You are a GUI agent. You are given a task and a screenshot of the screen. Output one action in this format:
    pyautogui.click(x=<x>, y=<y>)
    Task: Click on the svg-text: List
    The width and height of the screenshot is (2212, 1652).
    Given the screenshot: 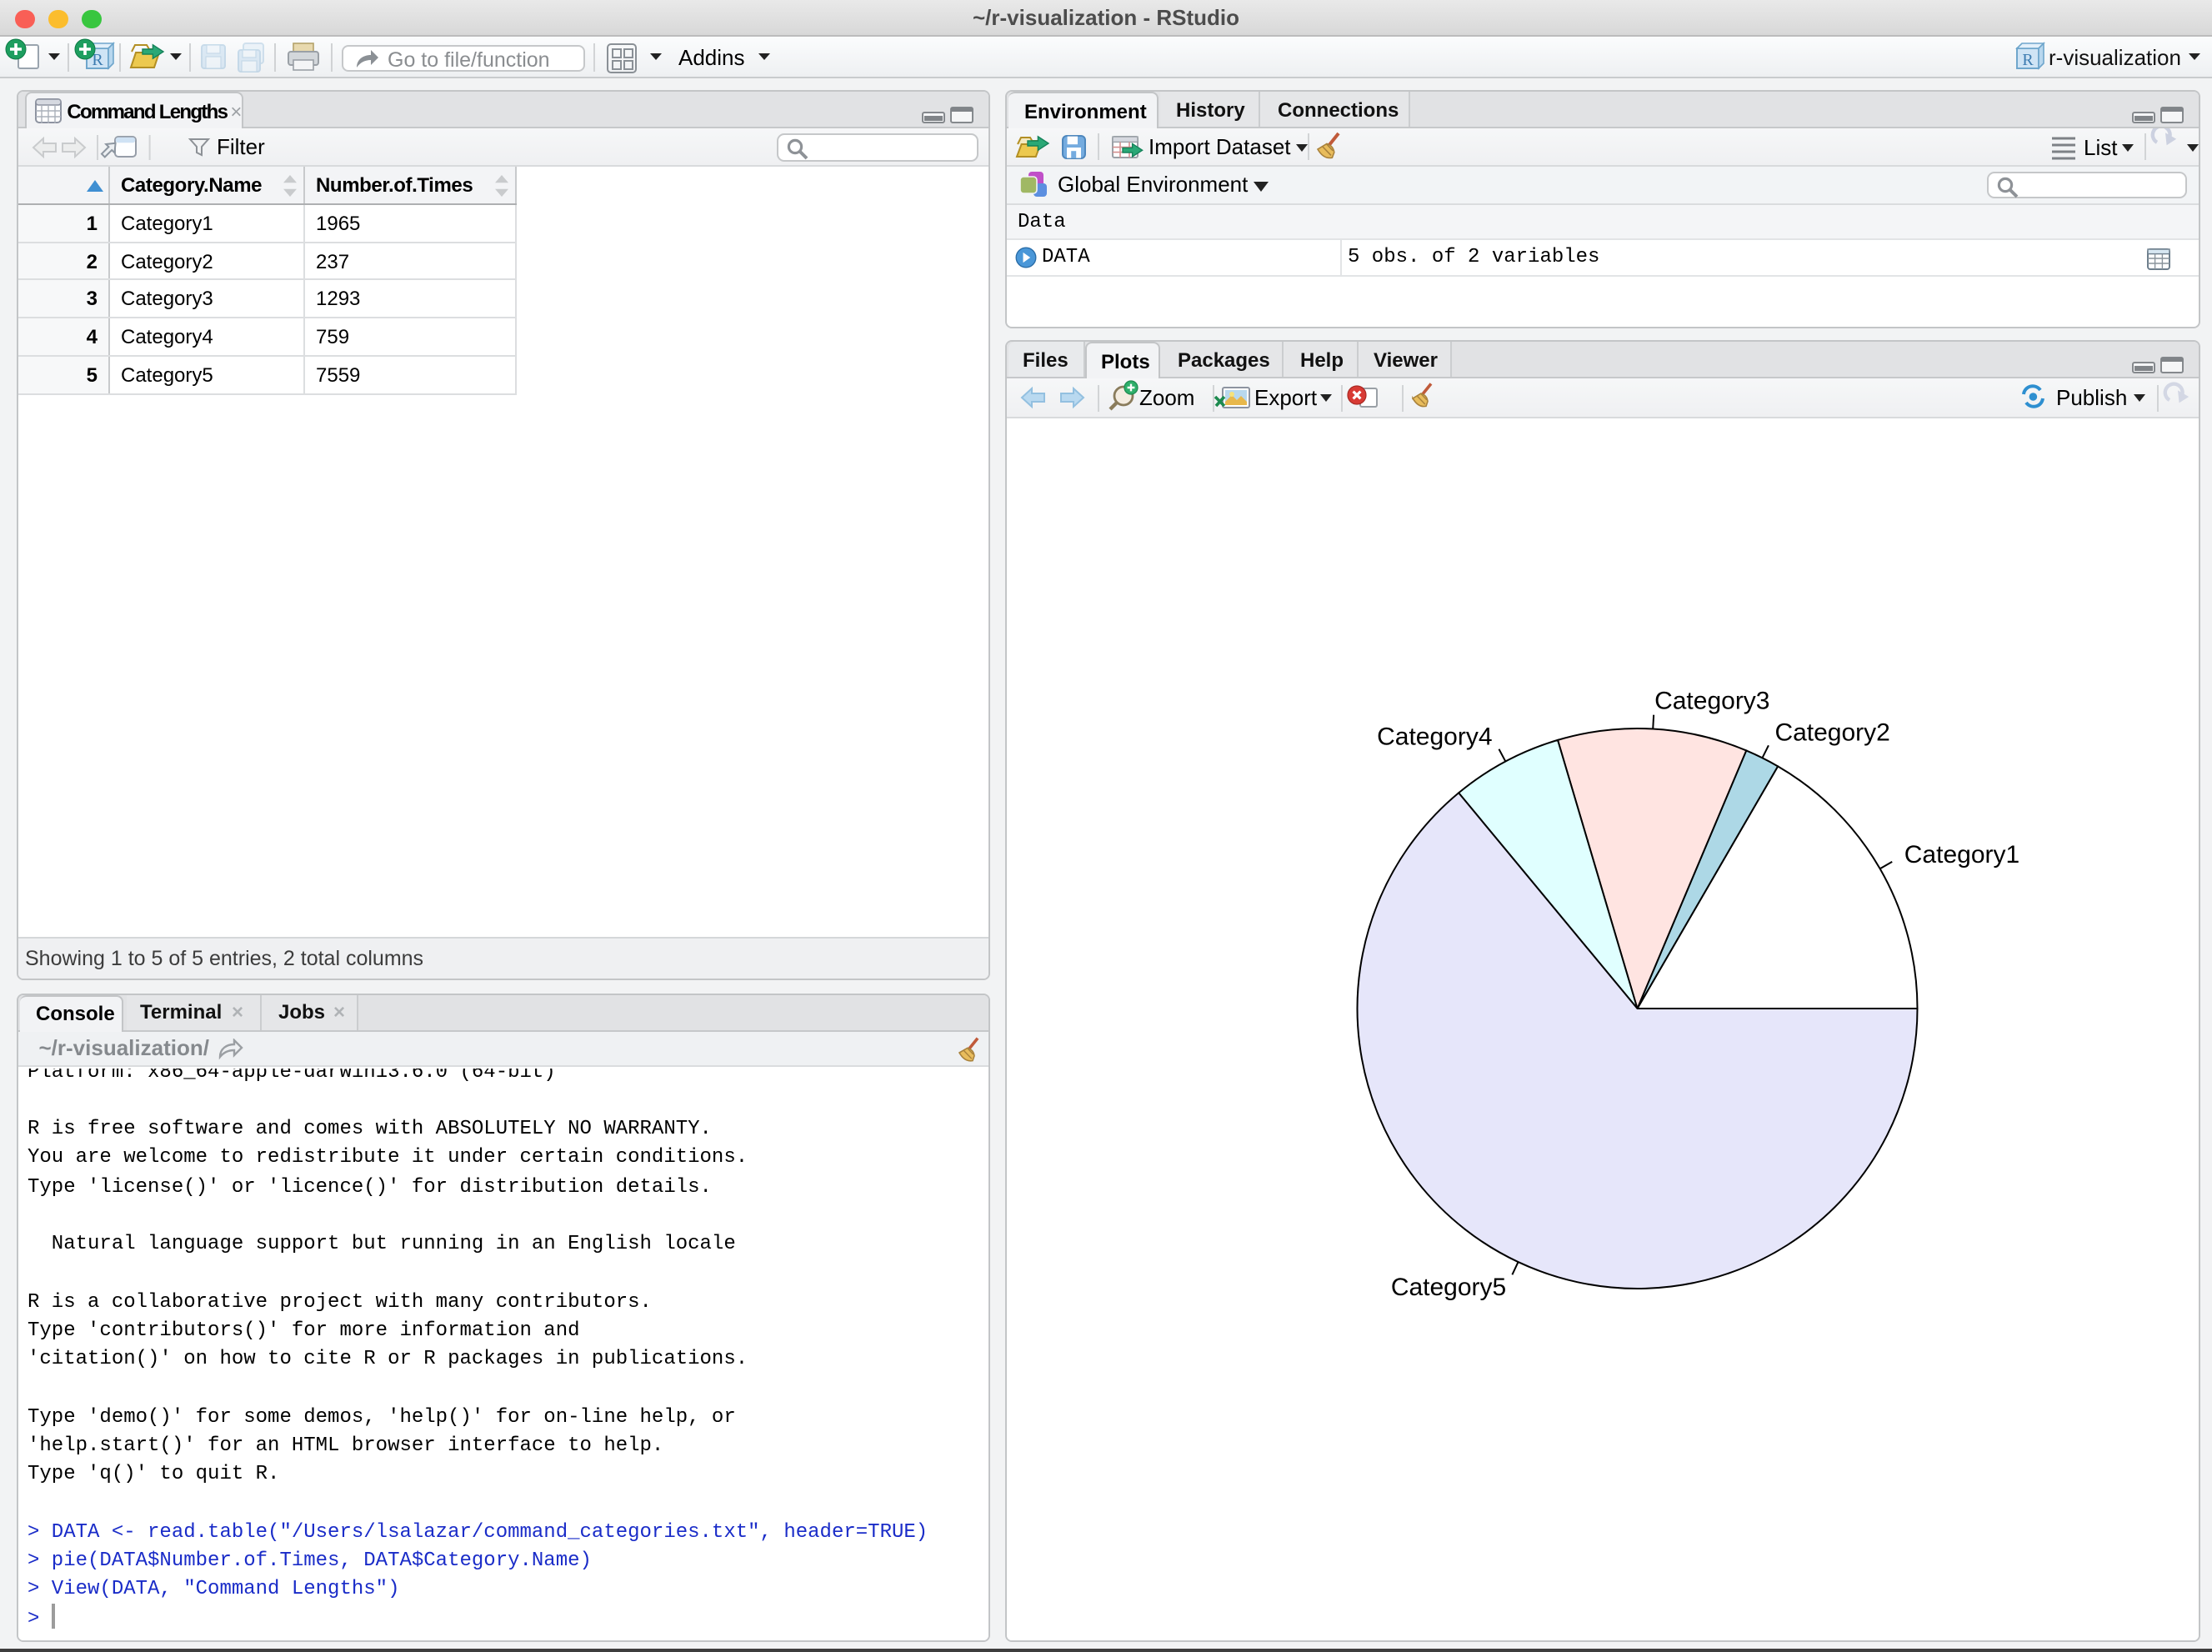 What is the action you would take?
    pyautogui.click(x=2100, y=148)
    